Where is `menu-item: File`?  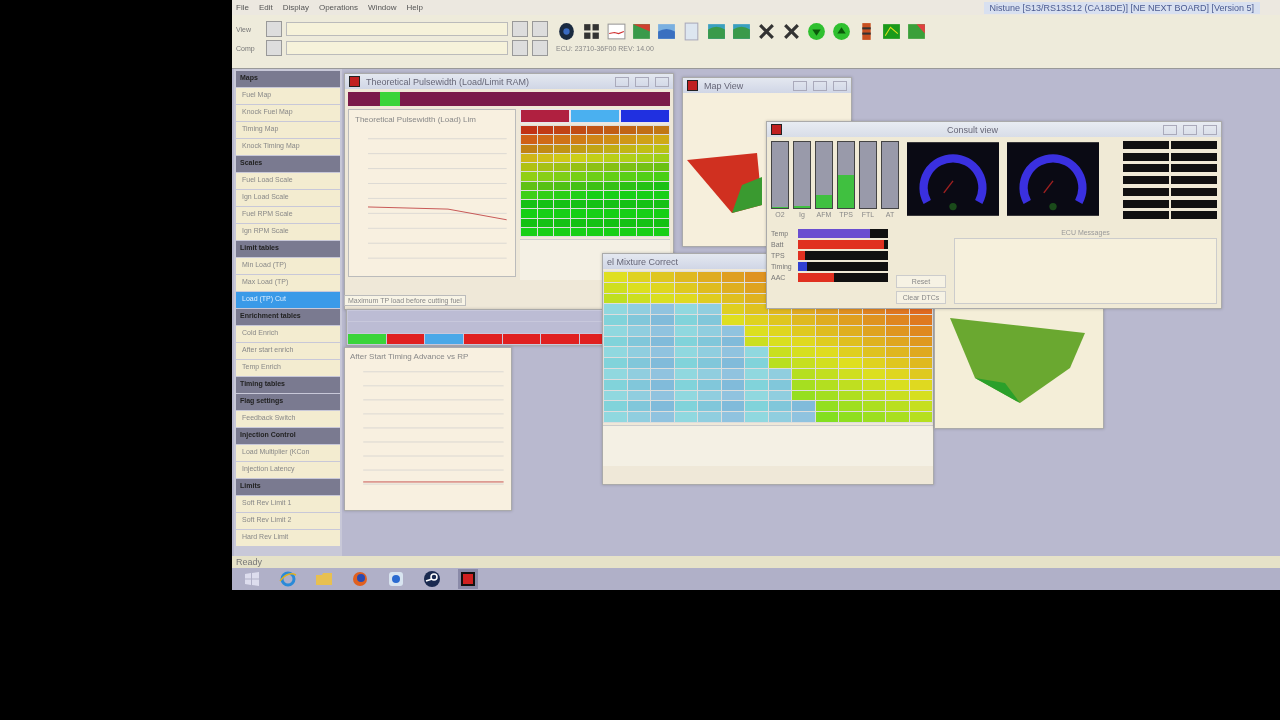
menu-item: File is located at coordinates (242, 7).